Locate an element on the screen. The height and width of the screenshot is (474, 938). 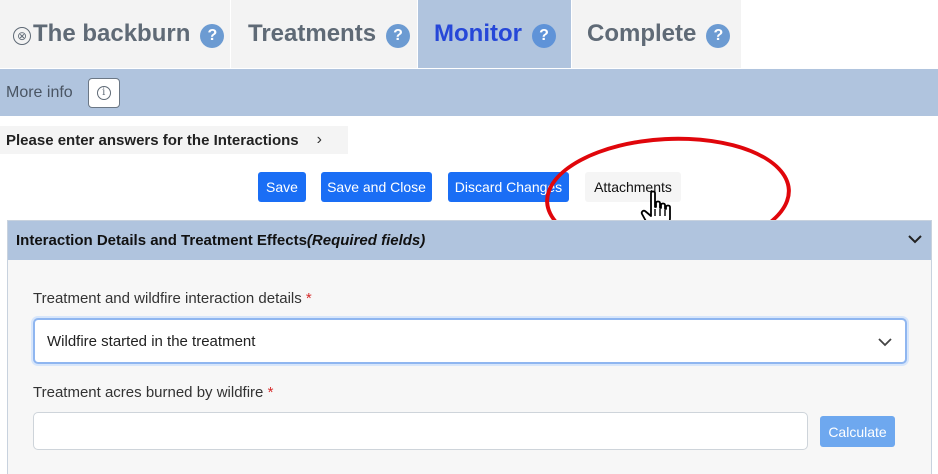
close-tab-icon: ⊗ is located at coordinates (22, 36).